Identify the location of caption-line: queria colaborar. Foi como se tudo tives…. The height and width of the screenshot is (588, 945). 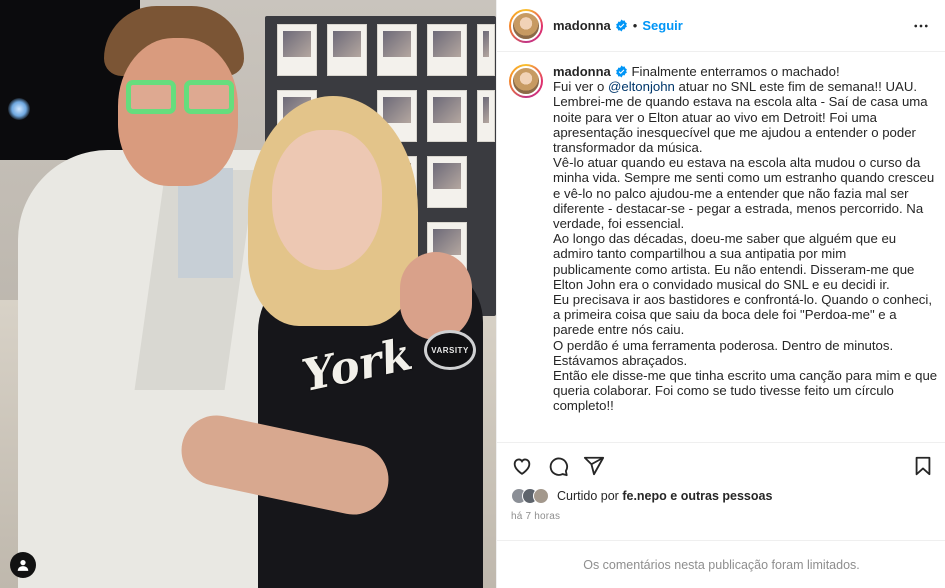
(723, 391).